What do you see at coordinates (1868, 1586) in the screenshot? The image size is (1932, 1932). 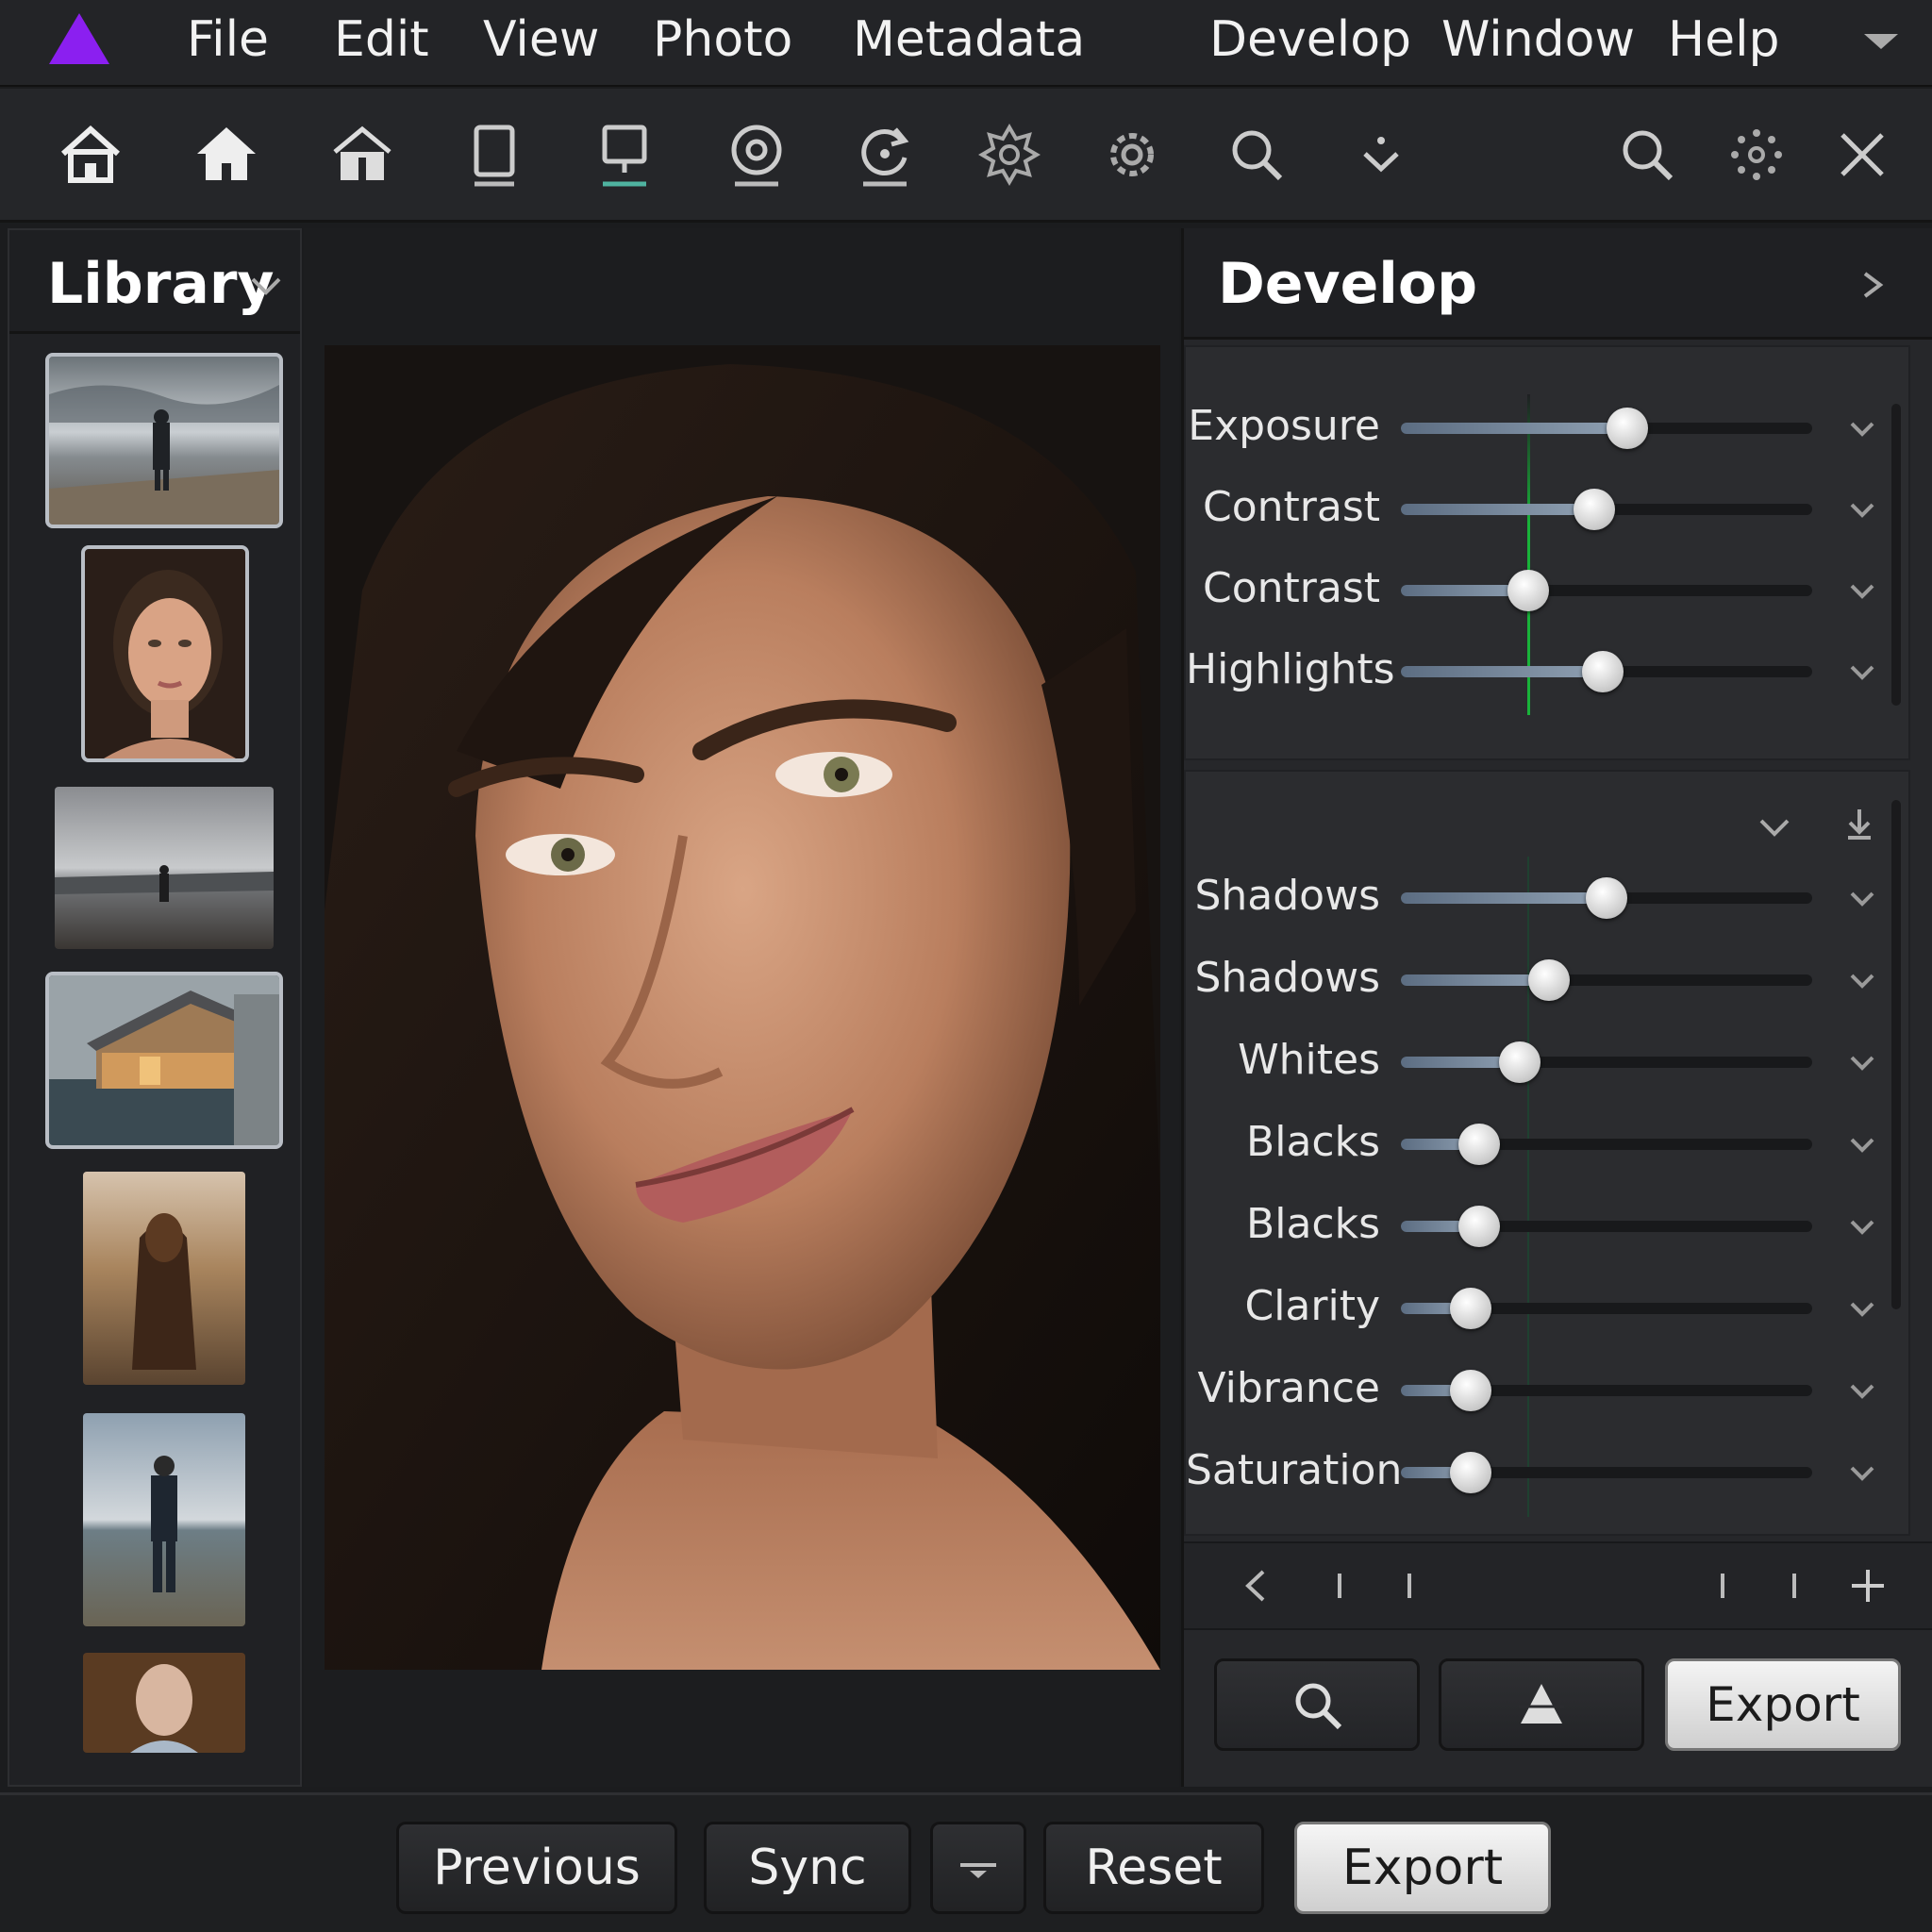 I see `plus-icon` at bounding box center [1868, 1586].